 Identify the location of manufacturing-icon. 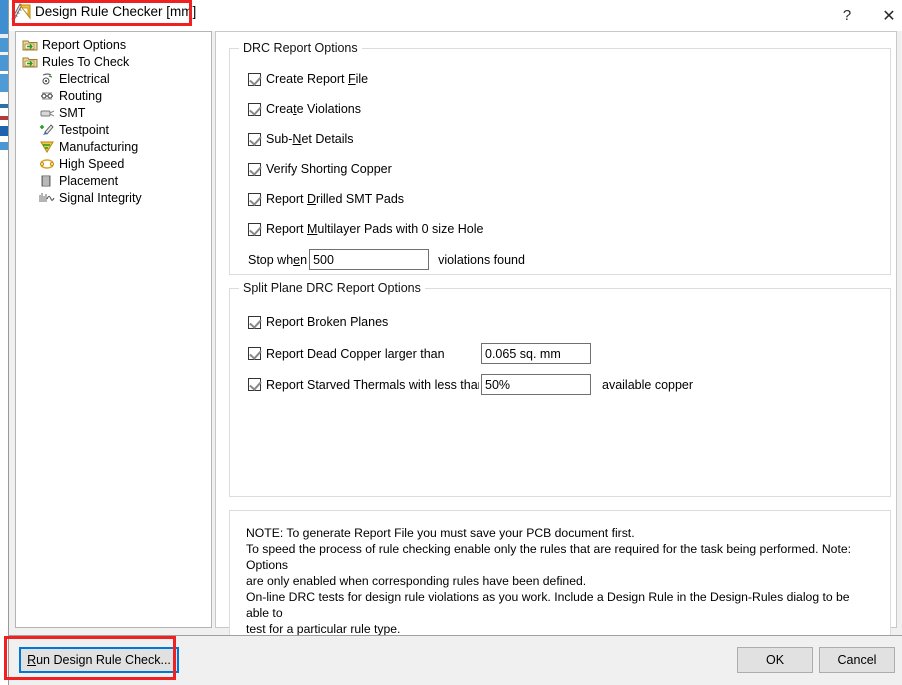
(47, 147).